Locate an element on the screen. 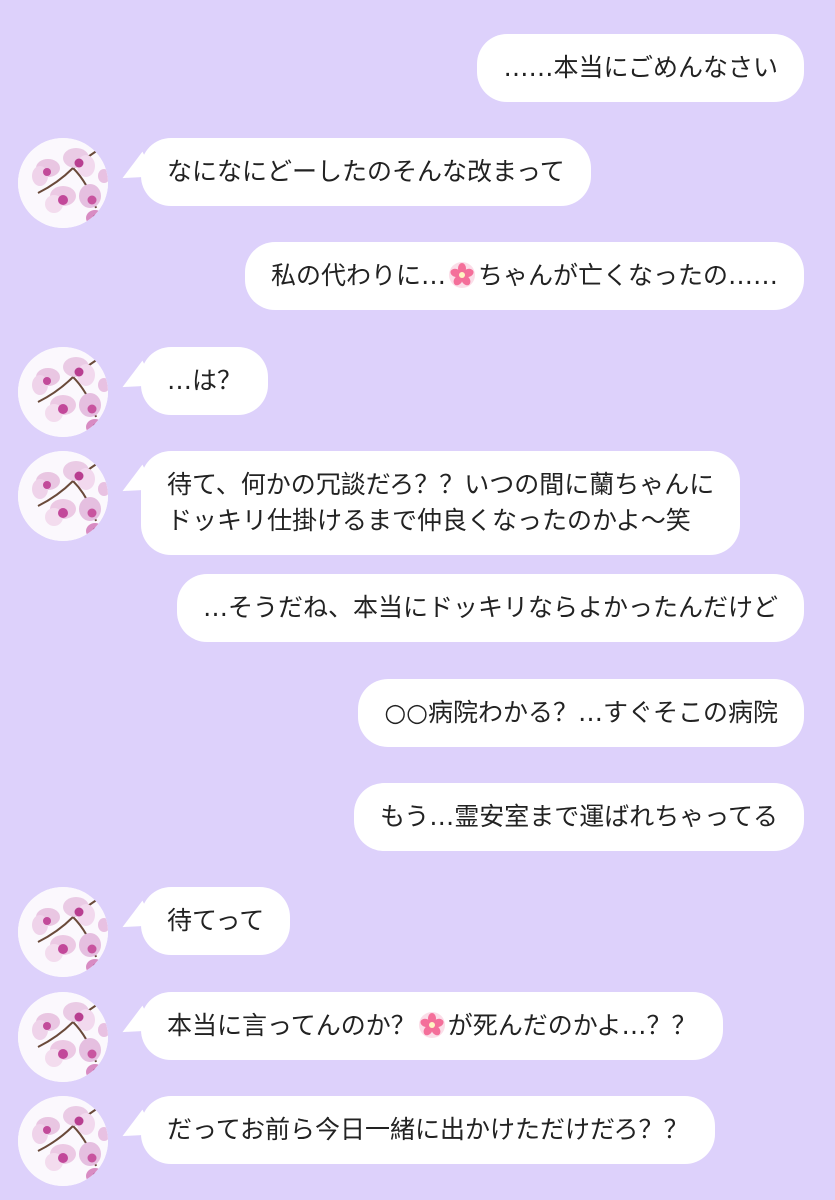 The height and width of the screenshot is (1200, 835). message-bubble: …は？ is located at coordinates (205, 381).